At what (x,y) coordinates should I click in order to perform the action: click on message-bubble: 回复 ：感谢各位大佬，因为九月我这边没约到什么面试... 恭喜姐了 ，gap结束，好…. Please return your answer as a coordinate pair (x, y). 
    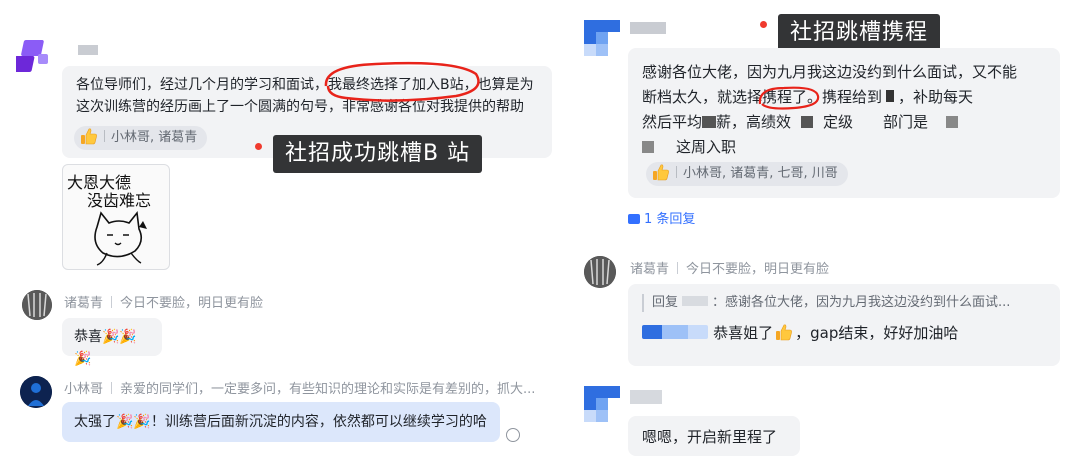
    Looking at the image, I should click on (844, 325).